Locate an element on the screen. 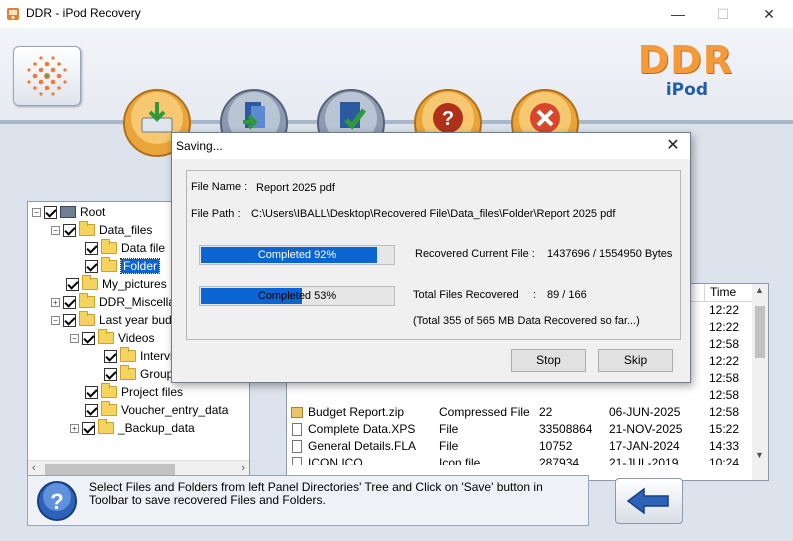 This screenshot has width=793, height=541. tree-item-data-files: − Data_files is located at coordinates (101, 230).